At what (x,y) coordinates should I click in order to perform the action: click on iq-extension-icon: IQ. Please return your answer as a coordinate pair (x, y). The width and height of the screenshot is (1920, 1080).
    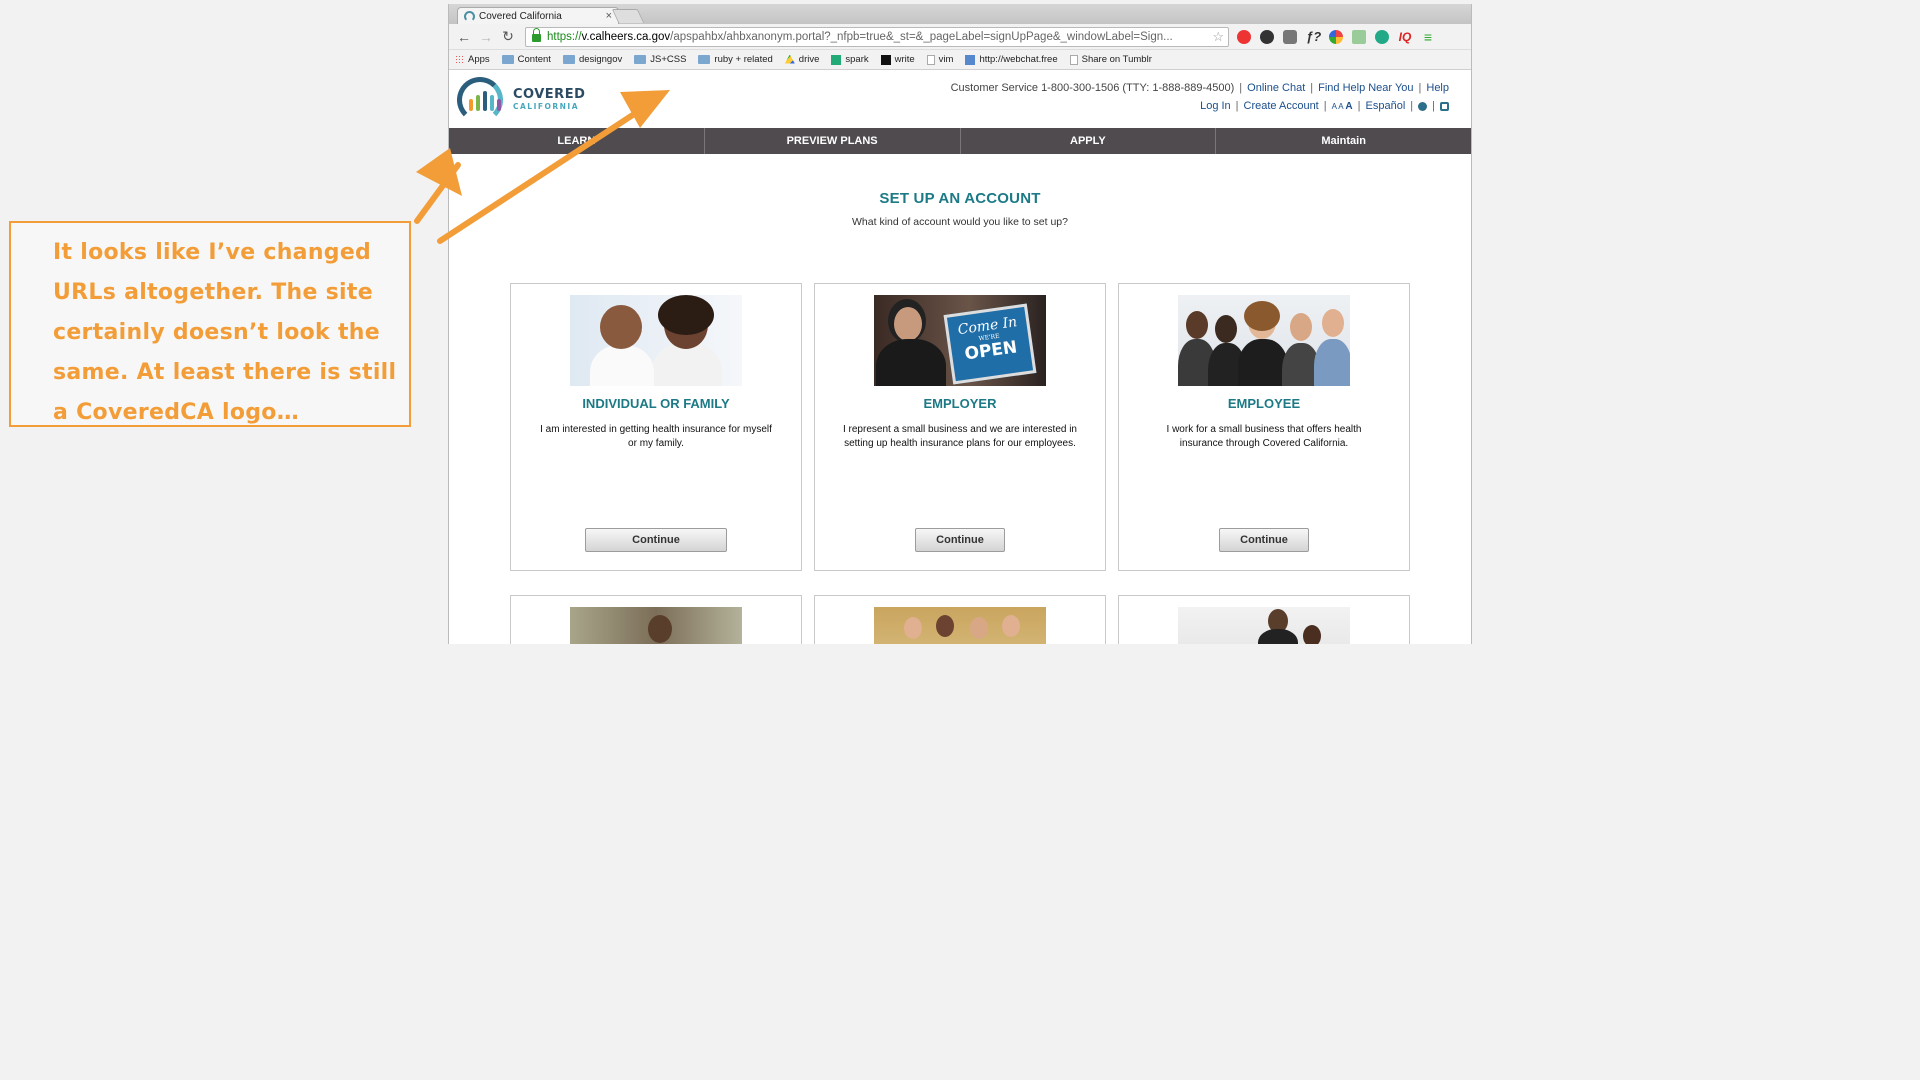
    Looking at the image, I should click on (1405, 37).